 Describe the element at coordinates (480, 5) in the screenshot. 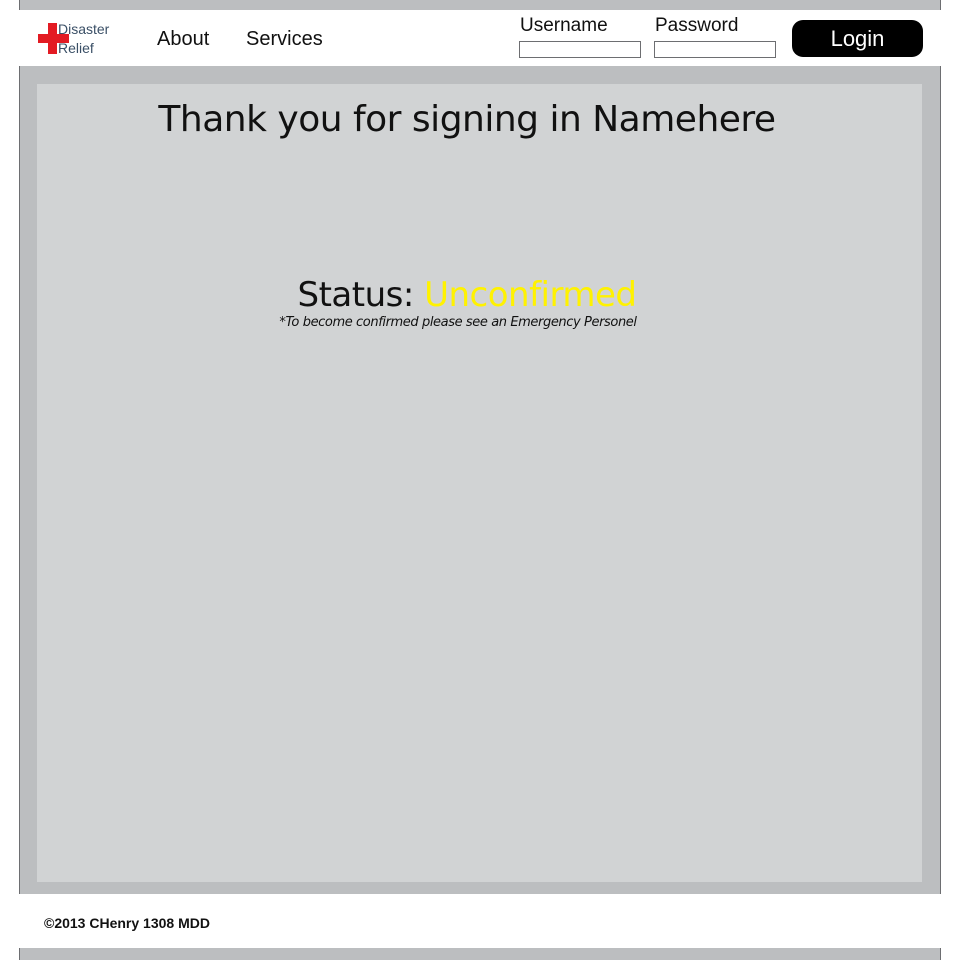

I see `top-frame-bar` at that location.